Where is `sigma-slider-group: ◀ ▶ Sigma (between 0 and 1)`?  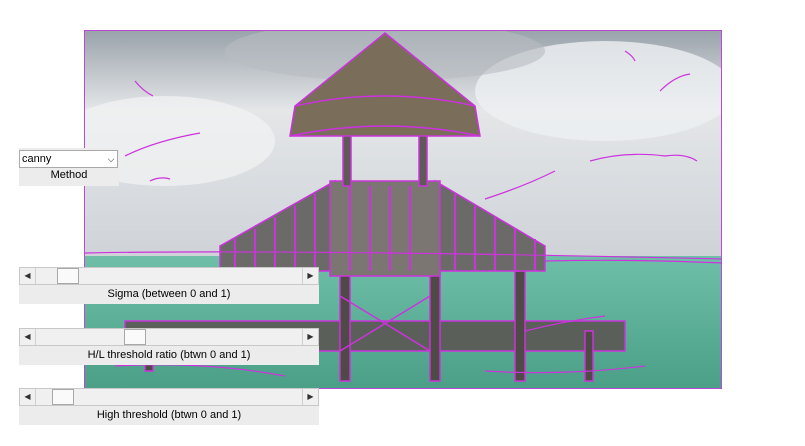
sigma-slider-group: ◀ ▶ Sigma (between 0 and 1) is located at coordinates (169, 285).